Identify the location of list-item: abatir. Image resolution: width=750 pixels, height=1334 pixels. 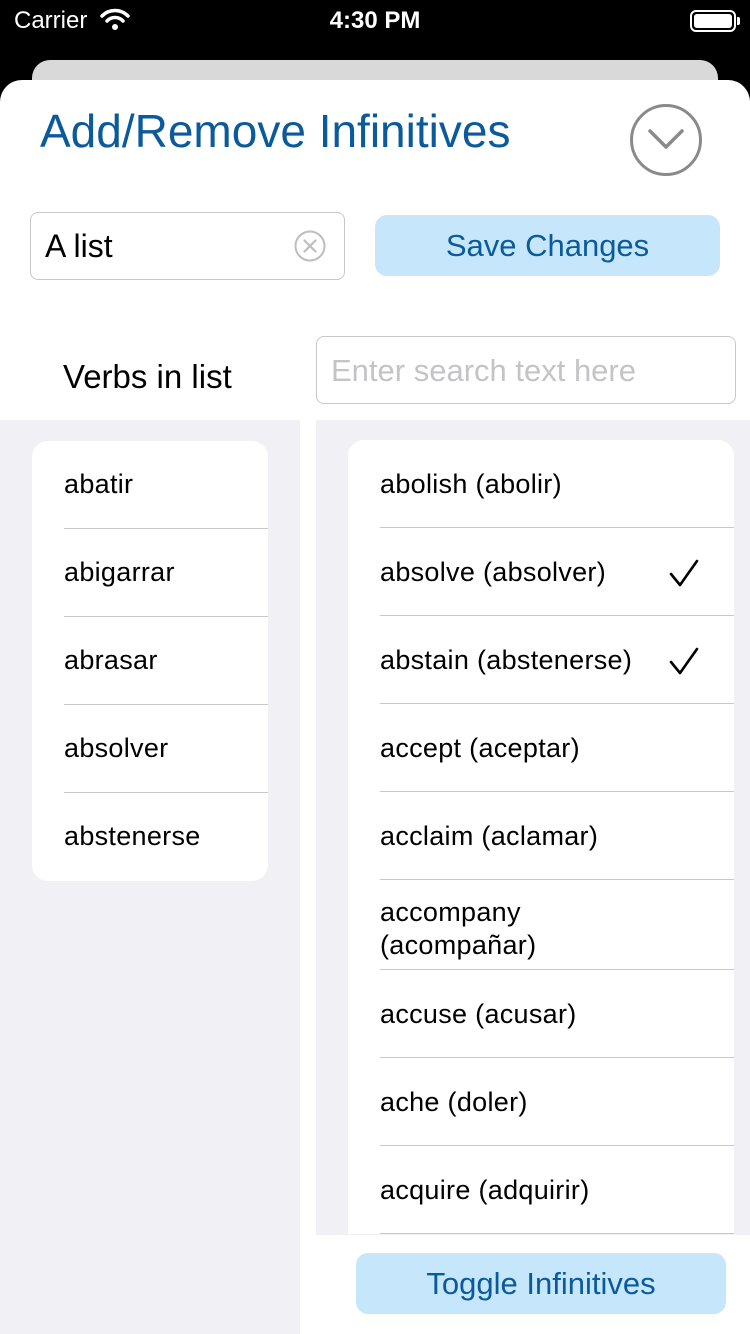
(150, 485).